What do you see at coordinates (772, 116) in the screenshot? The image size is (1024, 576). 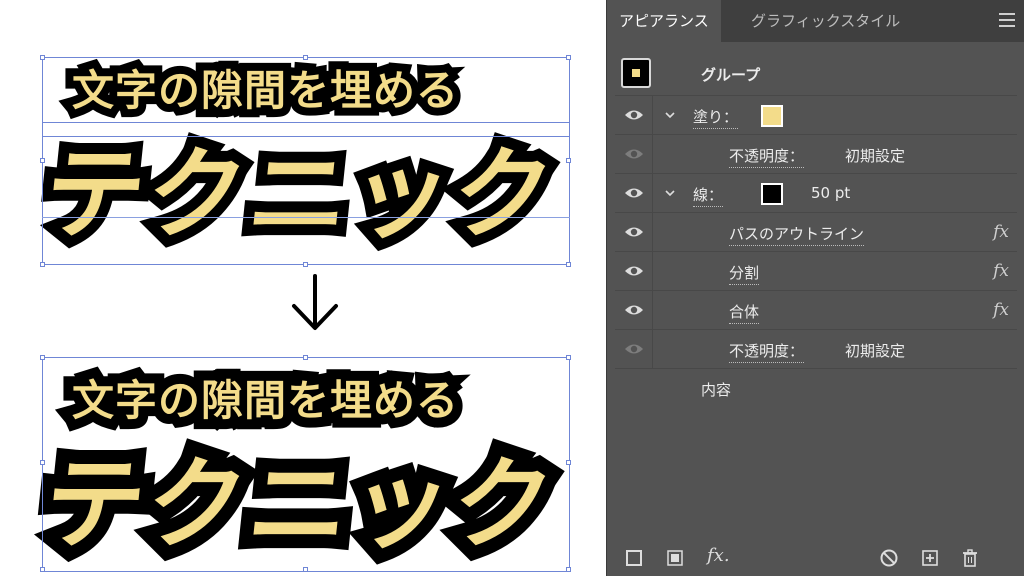 I see `fill-swatch` at bounding box center [772, 116].